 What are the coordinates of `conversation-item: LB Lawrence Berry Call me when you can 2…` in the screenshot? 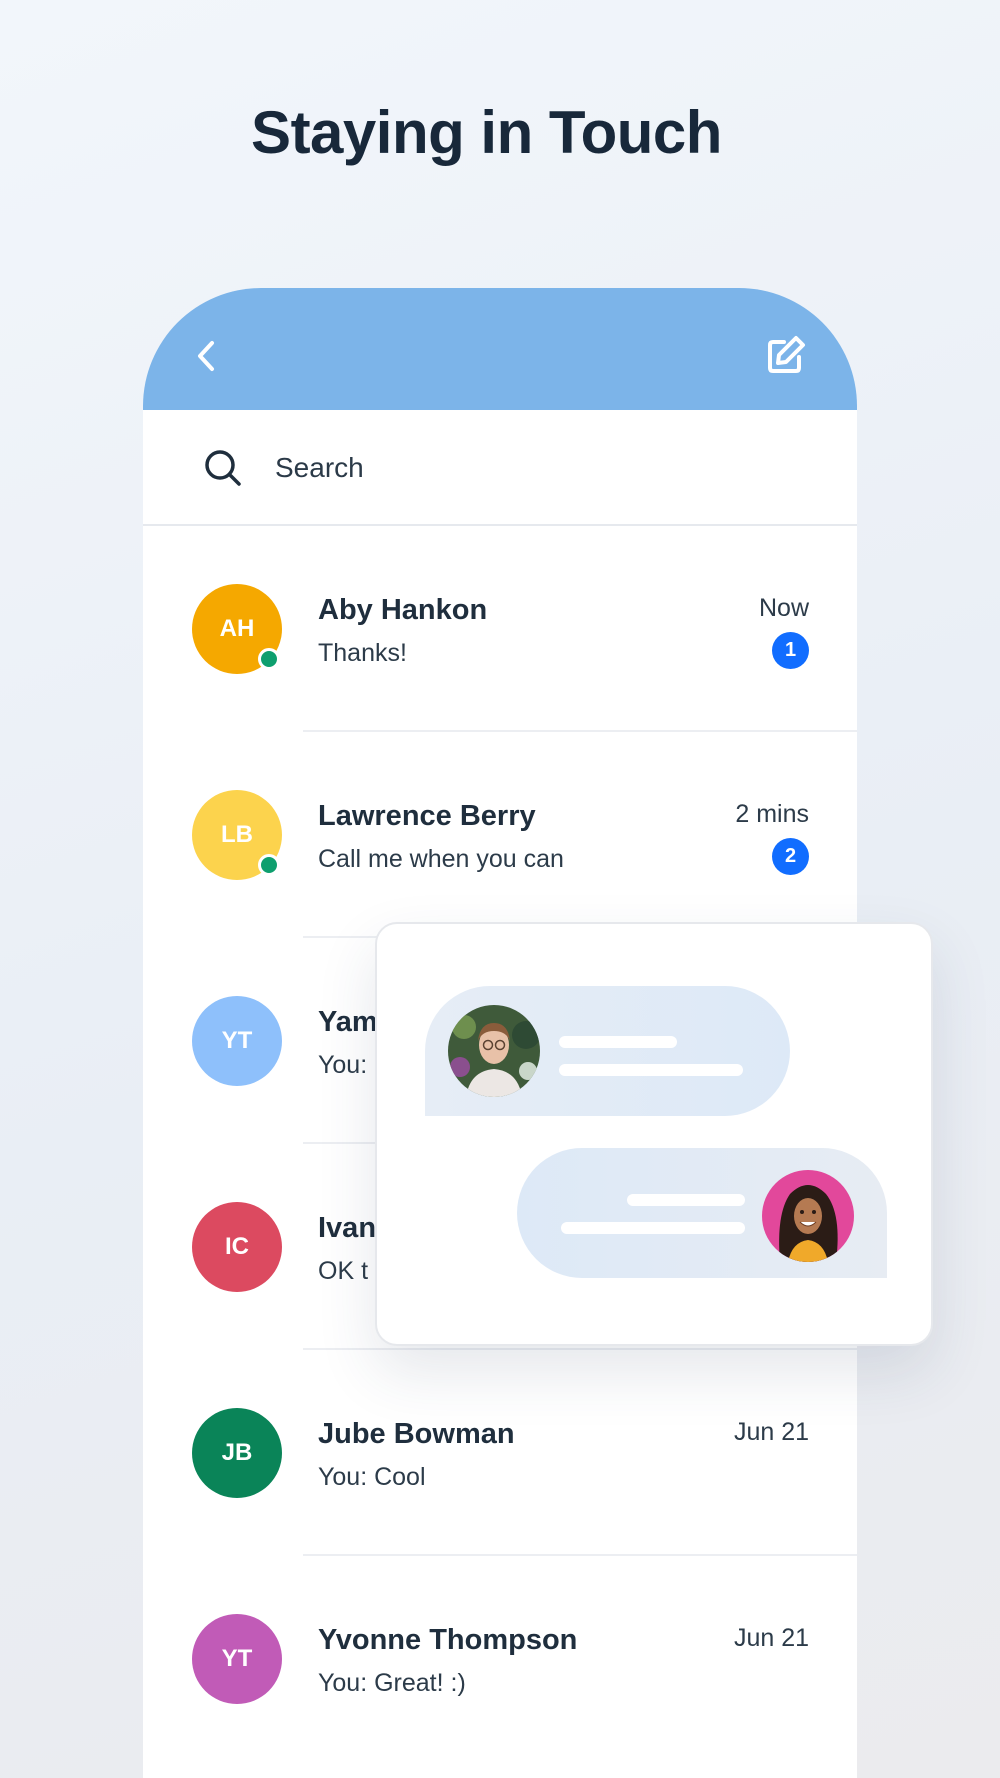 It's located at (500, 835).